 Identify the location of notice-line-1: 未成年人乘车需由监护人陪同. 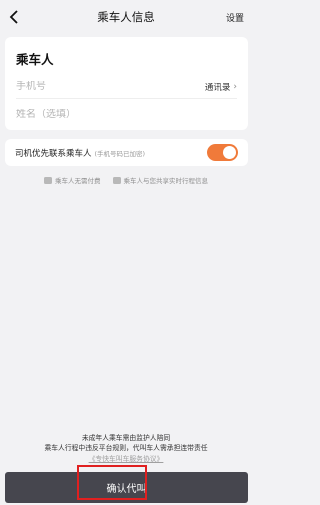
(126, 438).